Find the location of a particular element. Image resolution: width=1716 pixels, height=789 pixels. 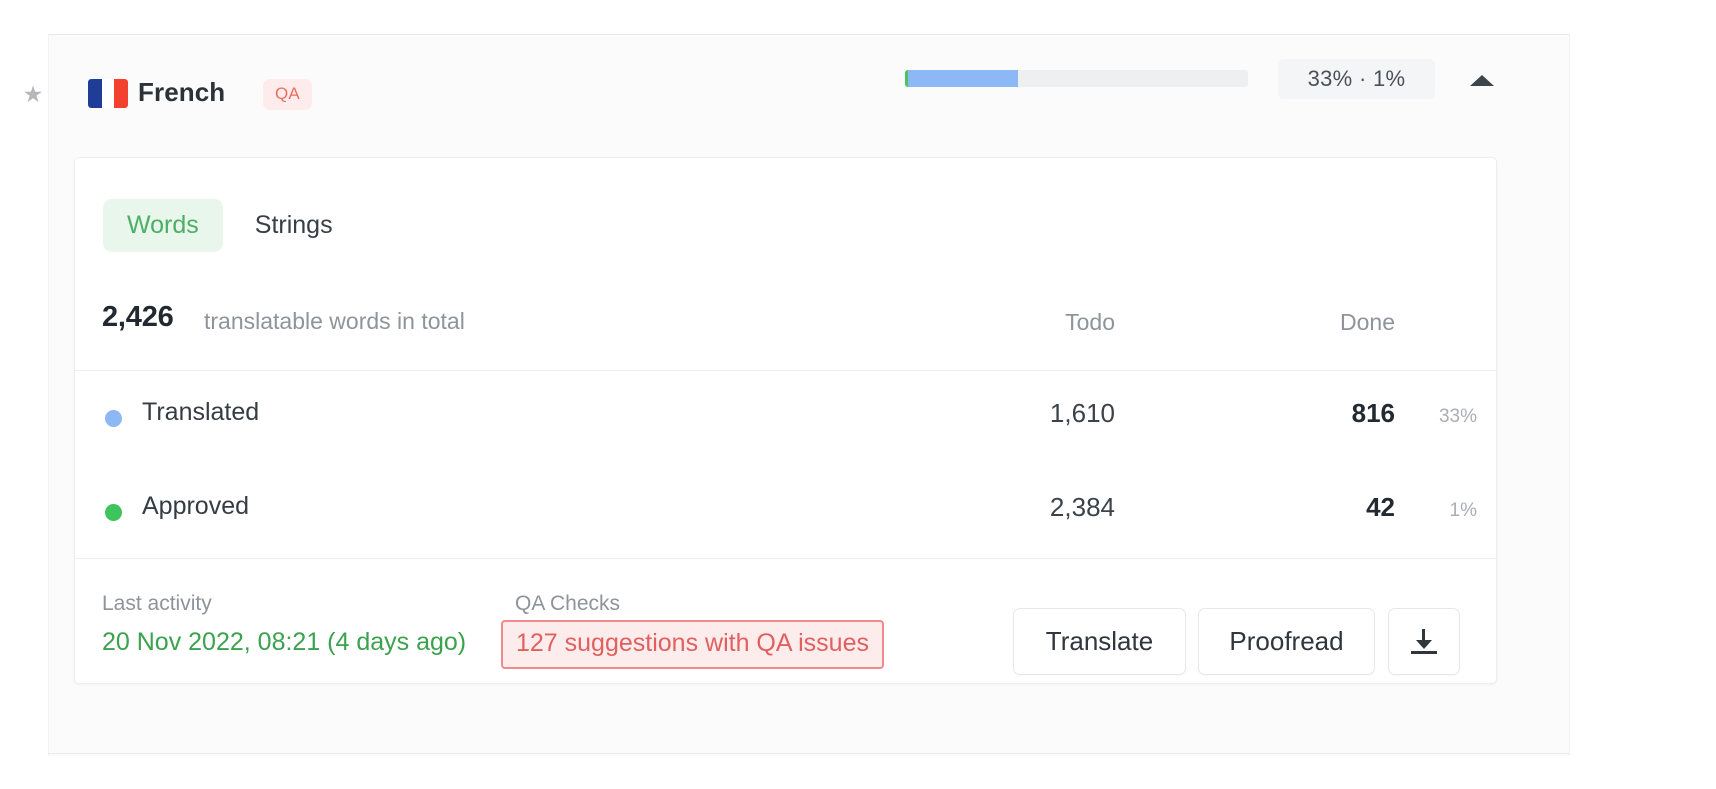

unit-tabs: Words Strings is located at coordinates (230, 225).